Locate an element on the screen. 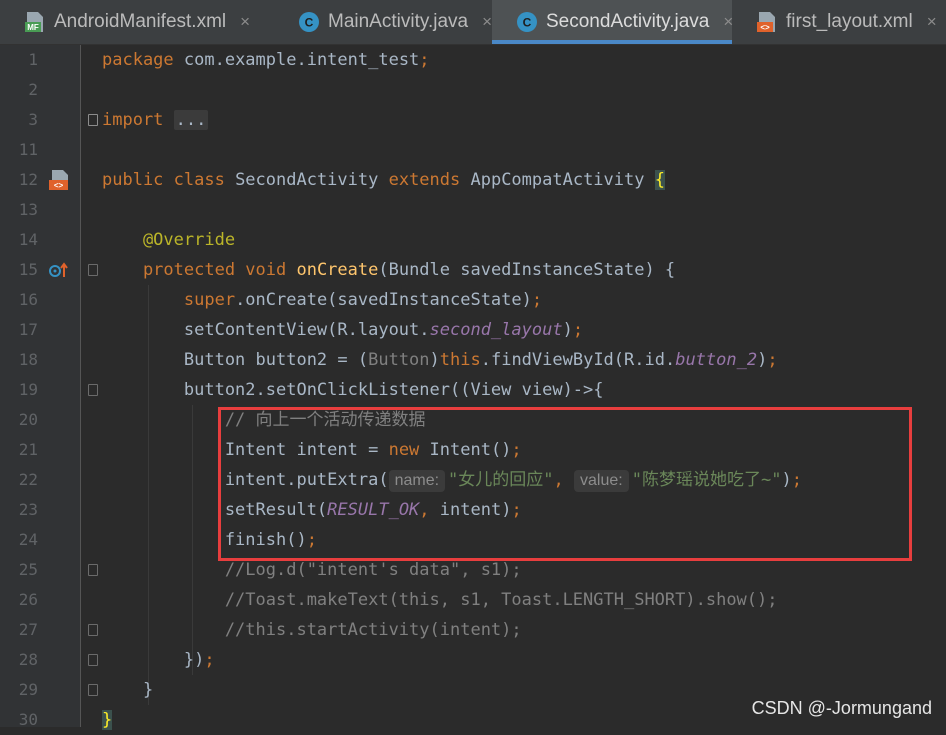 This screenshot has height=735, width=946. code-token: this is located at coordinates (460, 360).